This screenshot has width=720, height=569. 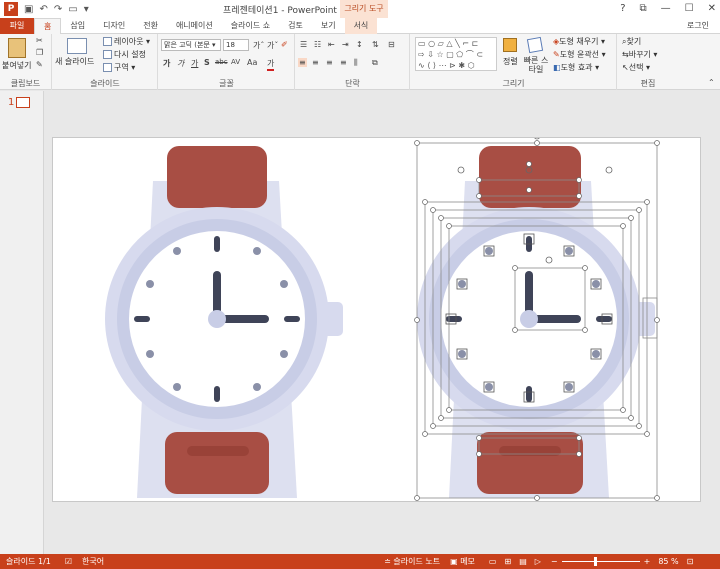 What do you see at coordinates (579, 41) in the screenshot?
I see `shape-fill-button: ◈도형 채우기 ▾` at bounding box center [579, 41].